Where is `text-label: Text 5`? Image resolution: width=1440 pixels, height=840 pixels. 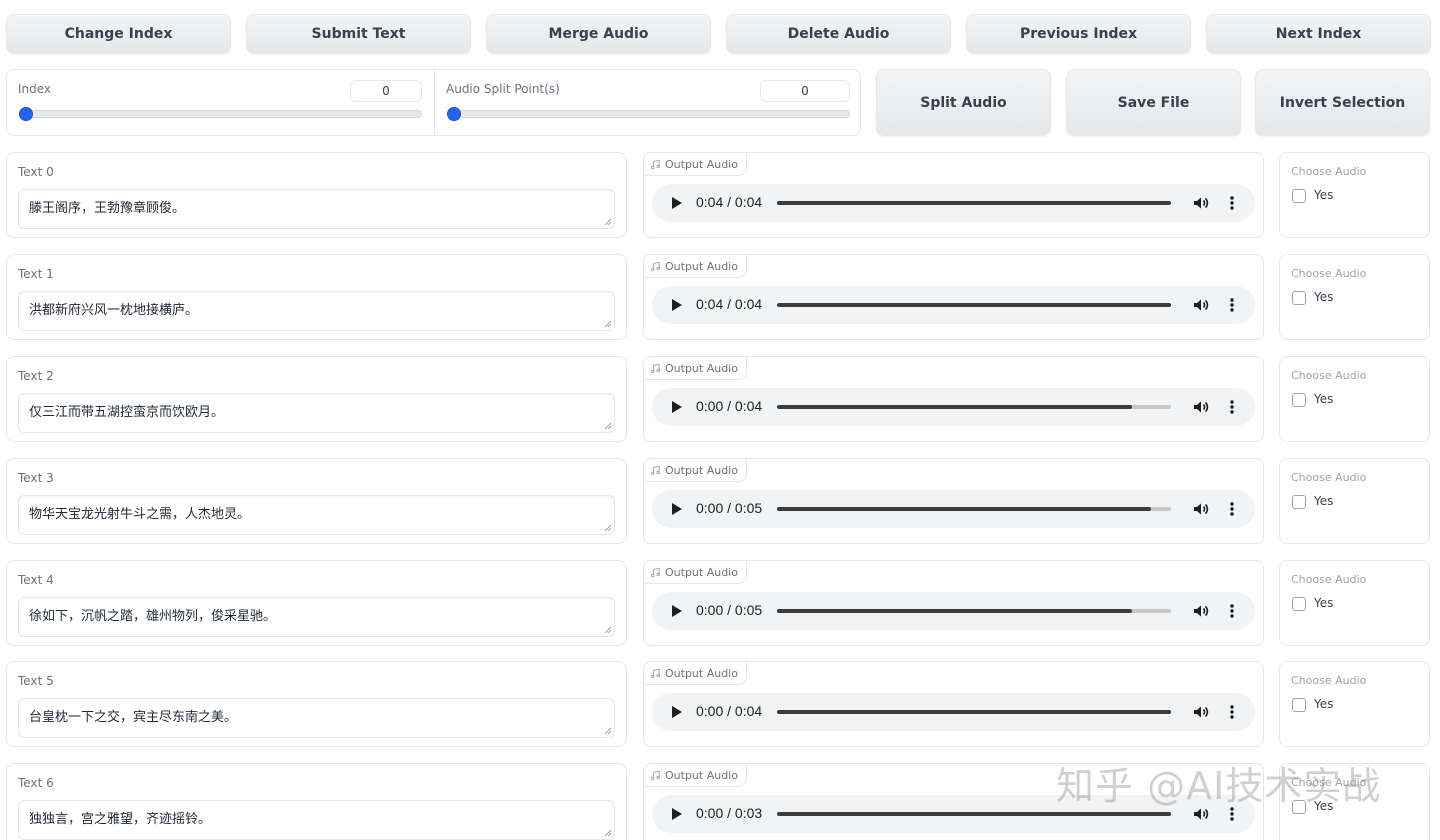 text-label: Text 5 is located at coordinates (36, 681).